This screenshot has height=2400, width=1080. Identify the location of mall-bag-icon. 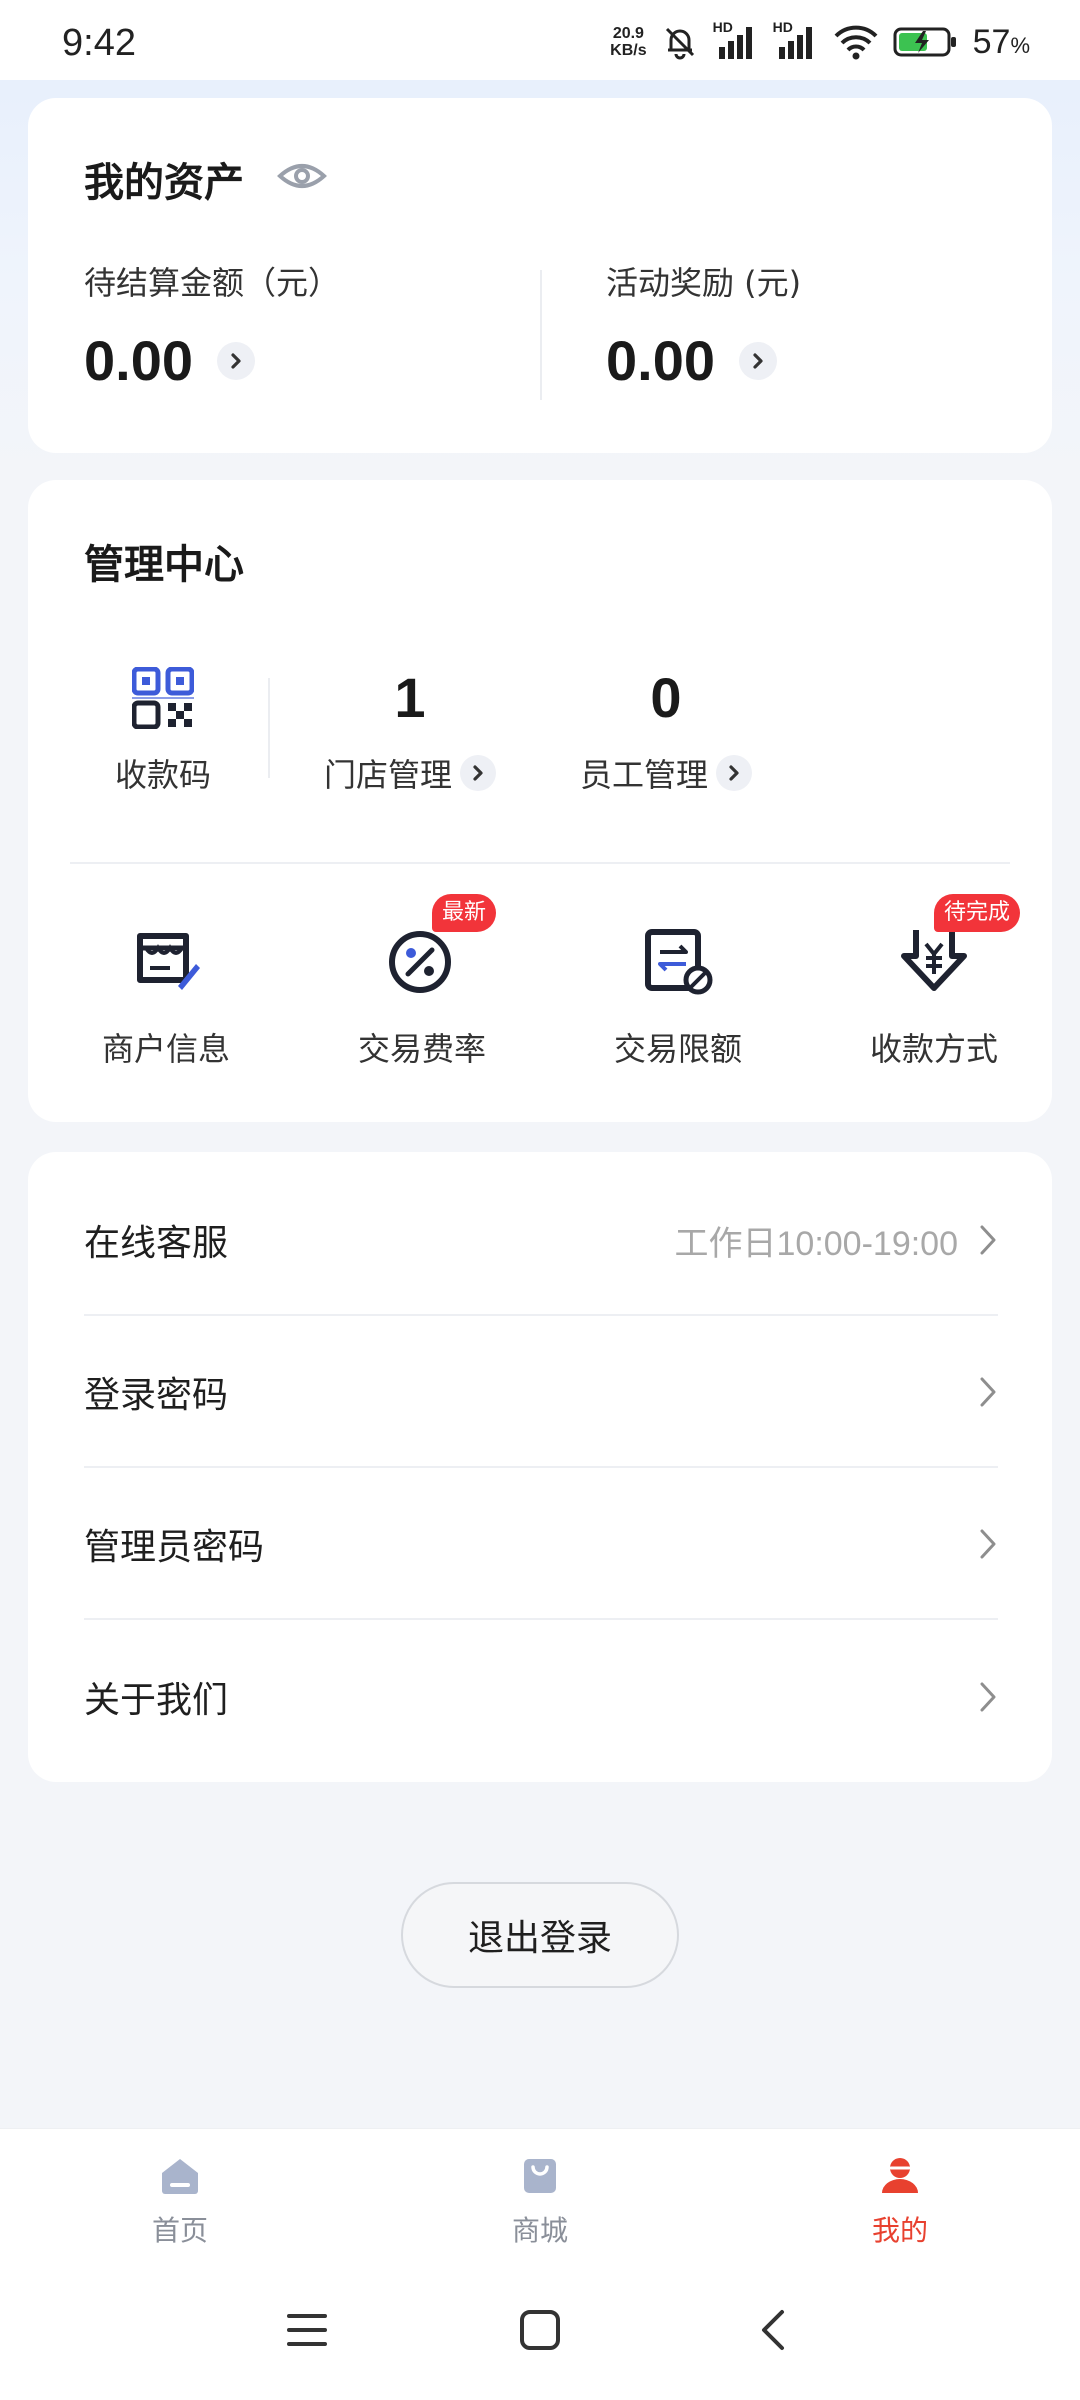
(540, 2176).